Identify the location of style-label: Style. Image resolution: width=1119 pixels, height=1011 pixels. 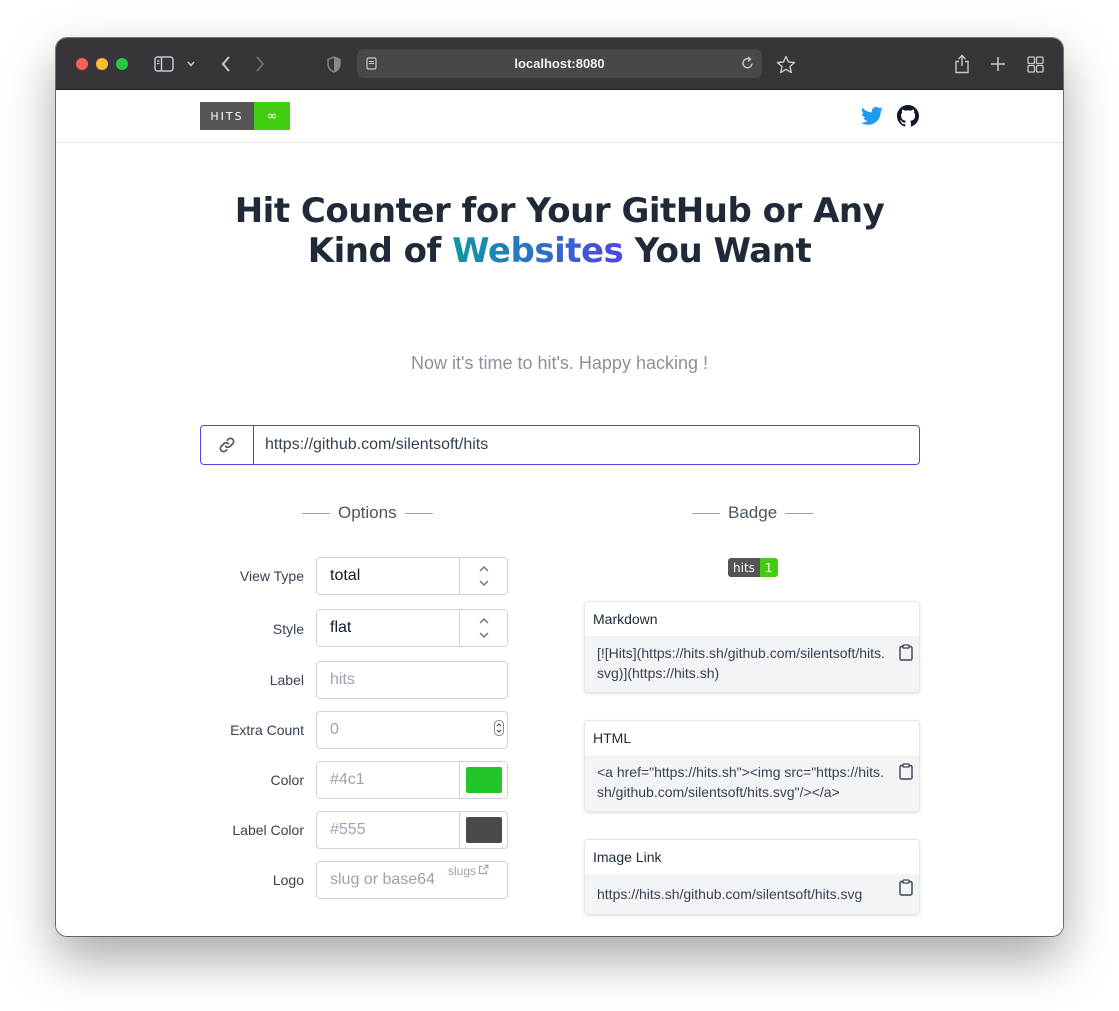
(288, 629).